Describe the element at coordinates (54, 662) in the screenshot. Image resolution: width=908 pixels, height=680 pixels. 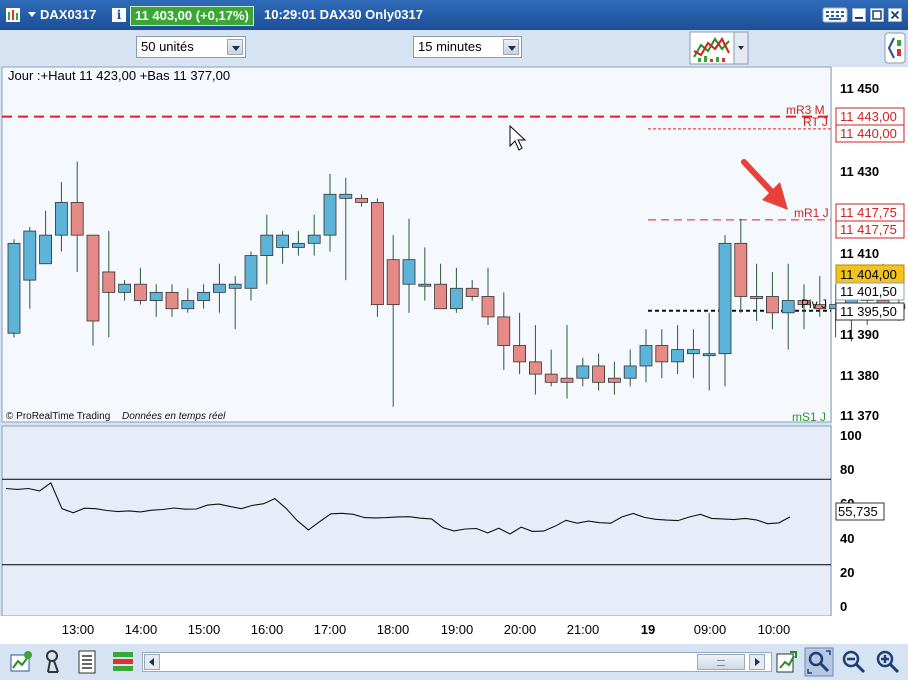
I see `drawing-tool-icon` at that location.